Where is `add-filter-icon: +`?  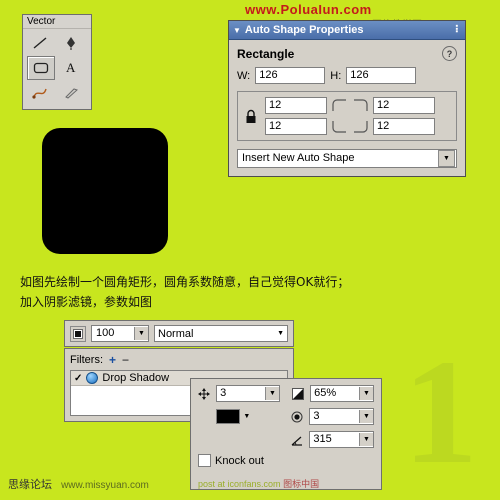 add-filter-icon: + is located at coordinates (112, 360).